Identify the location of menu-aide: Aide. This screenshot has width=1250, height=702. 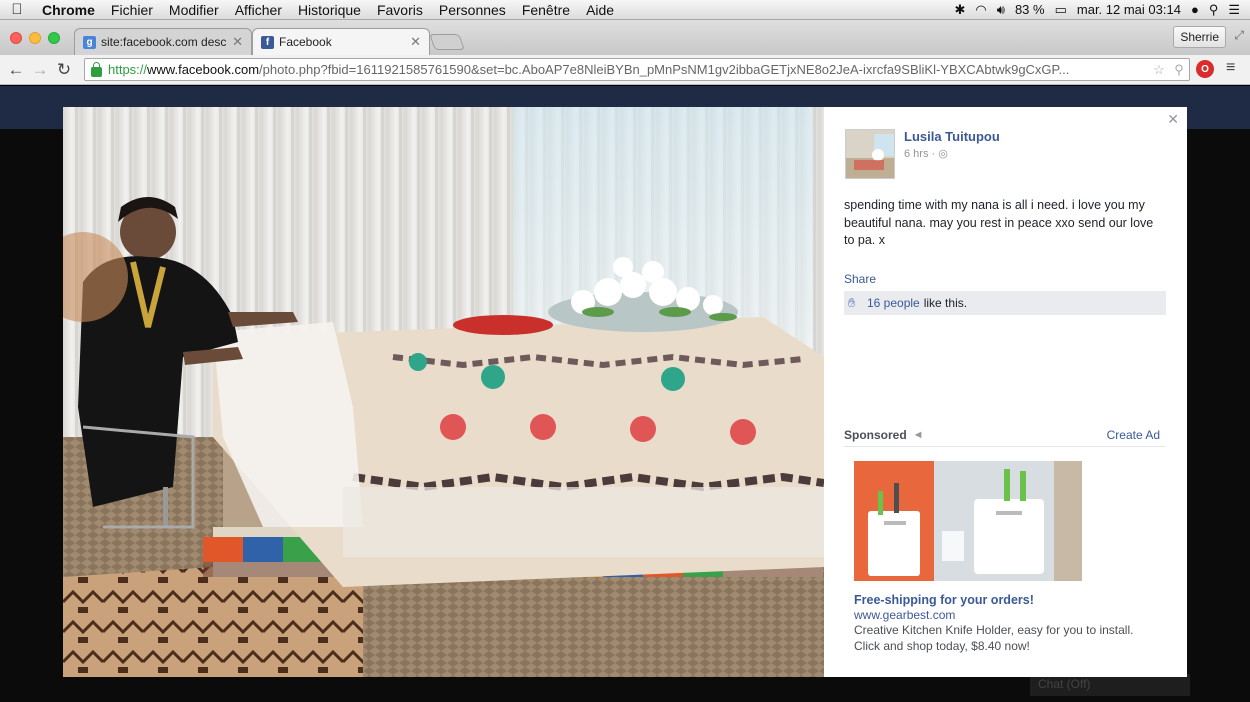
(600, 10).